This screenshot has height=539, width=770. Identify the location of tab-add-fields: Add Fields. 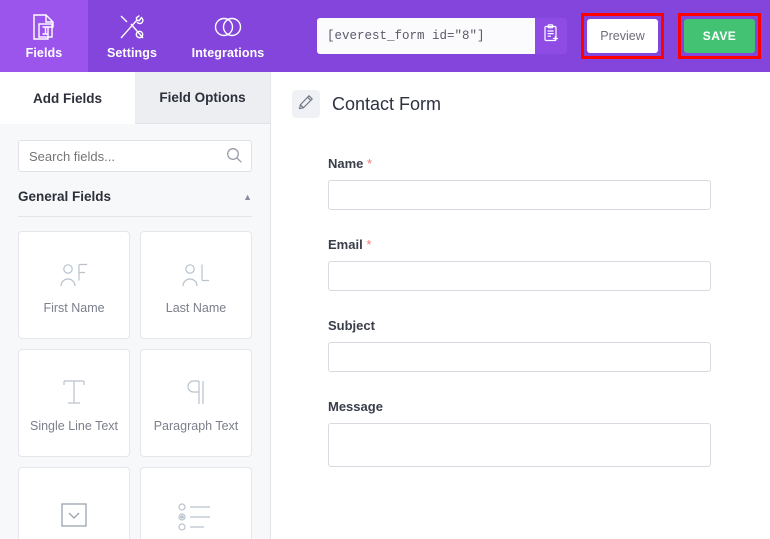
(67, 98).